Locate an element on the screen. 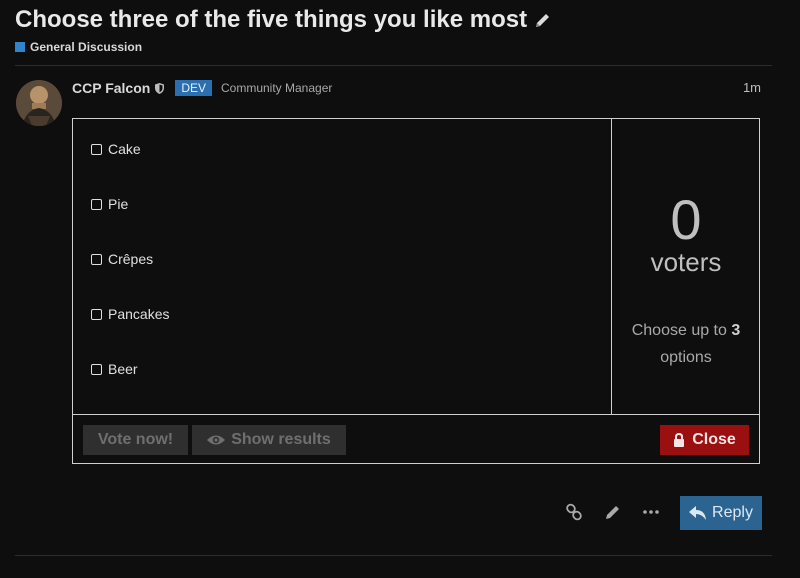  poll-option: Pancakes is located at coordinates (130, 314).